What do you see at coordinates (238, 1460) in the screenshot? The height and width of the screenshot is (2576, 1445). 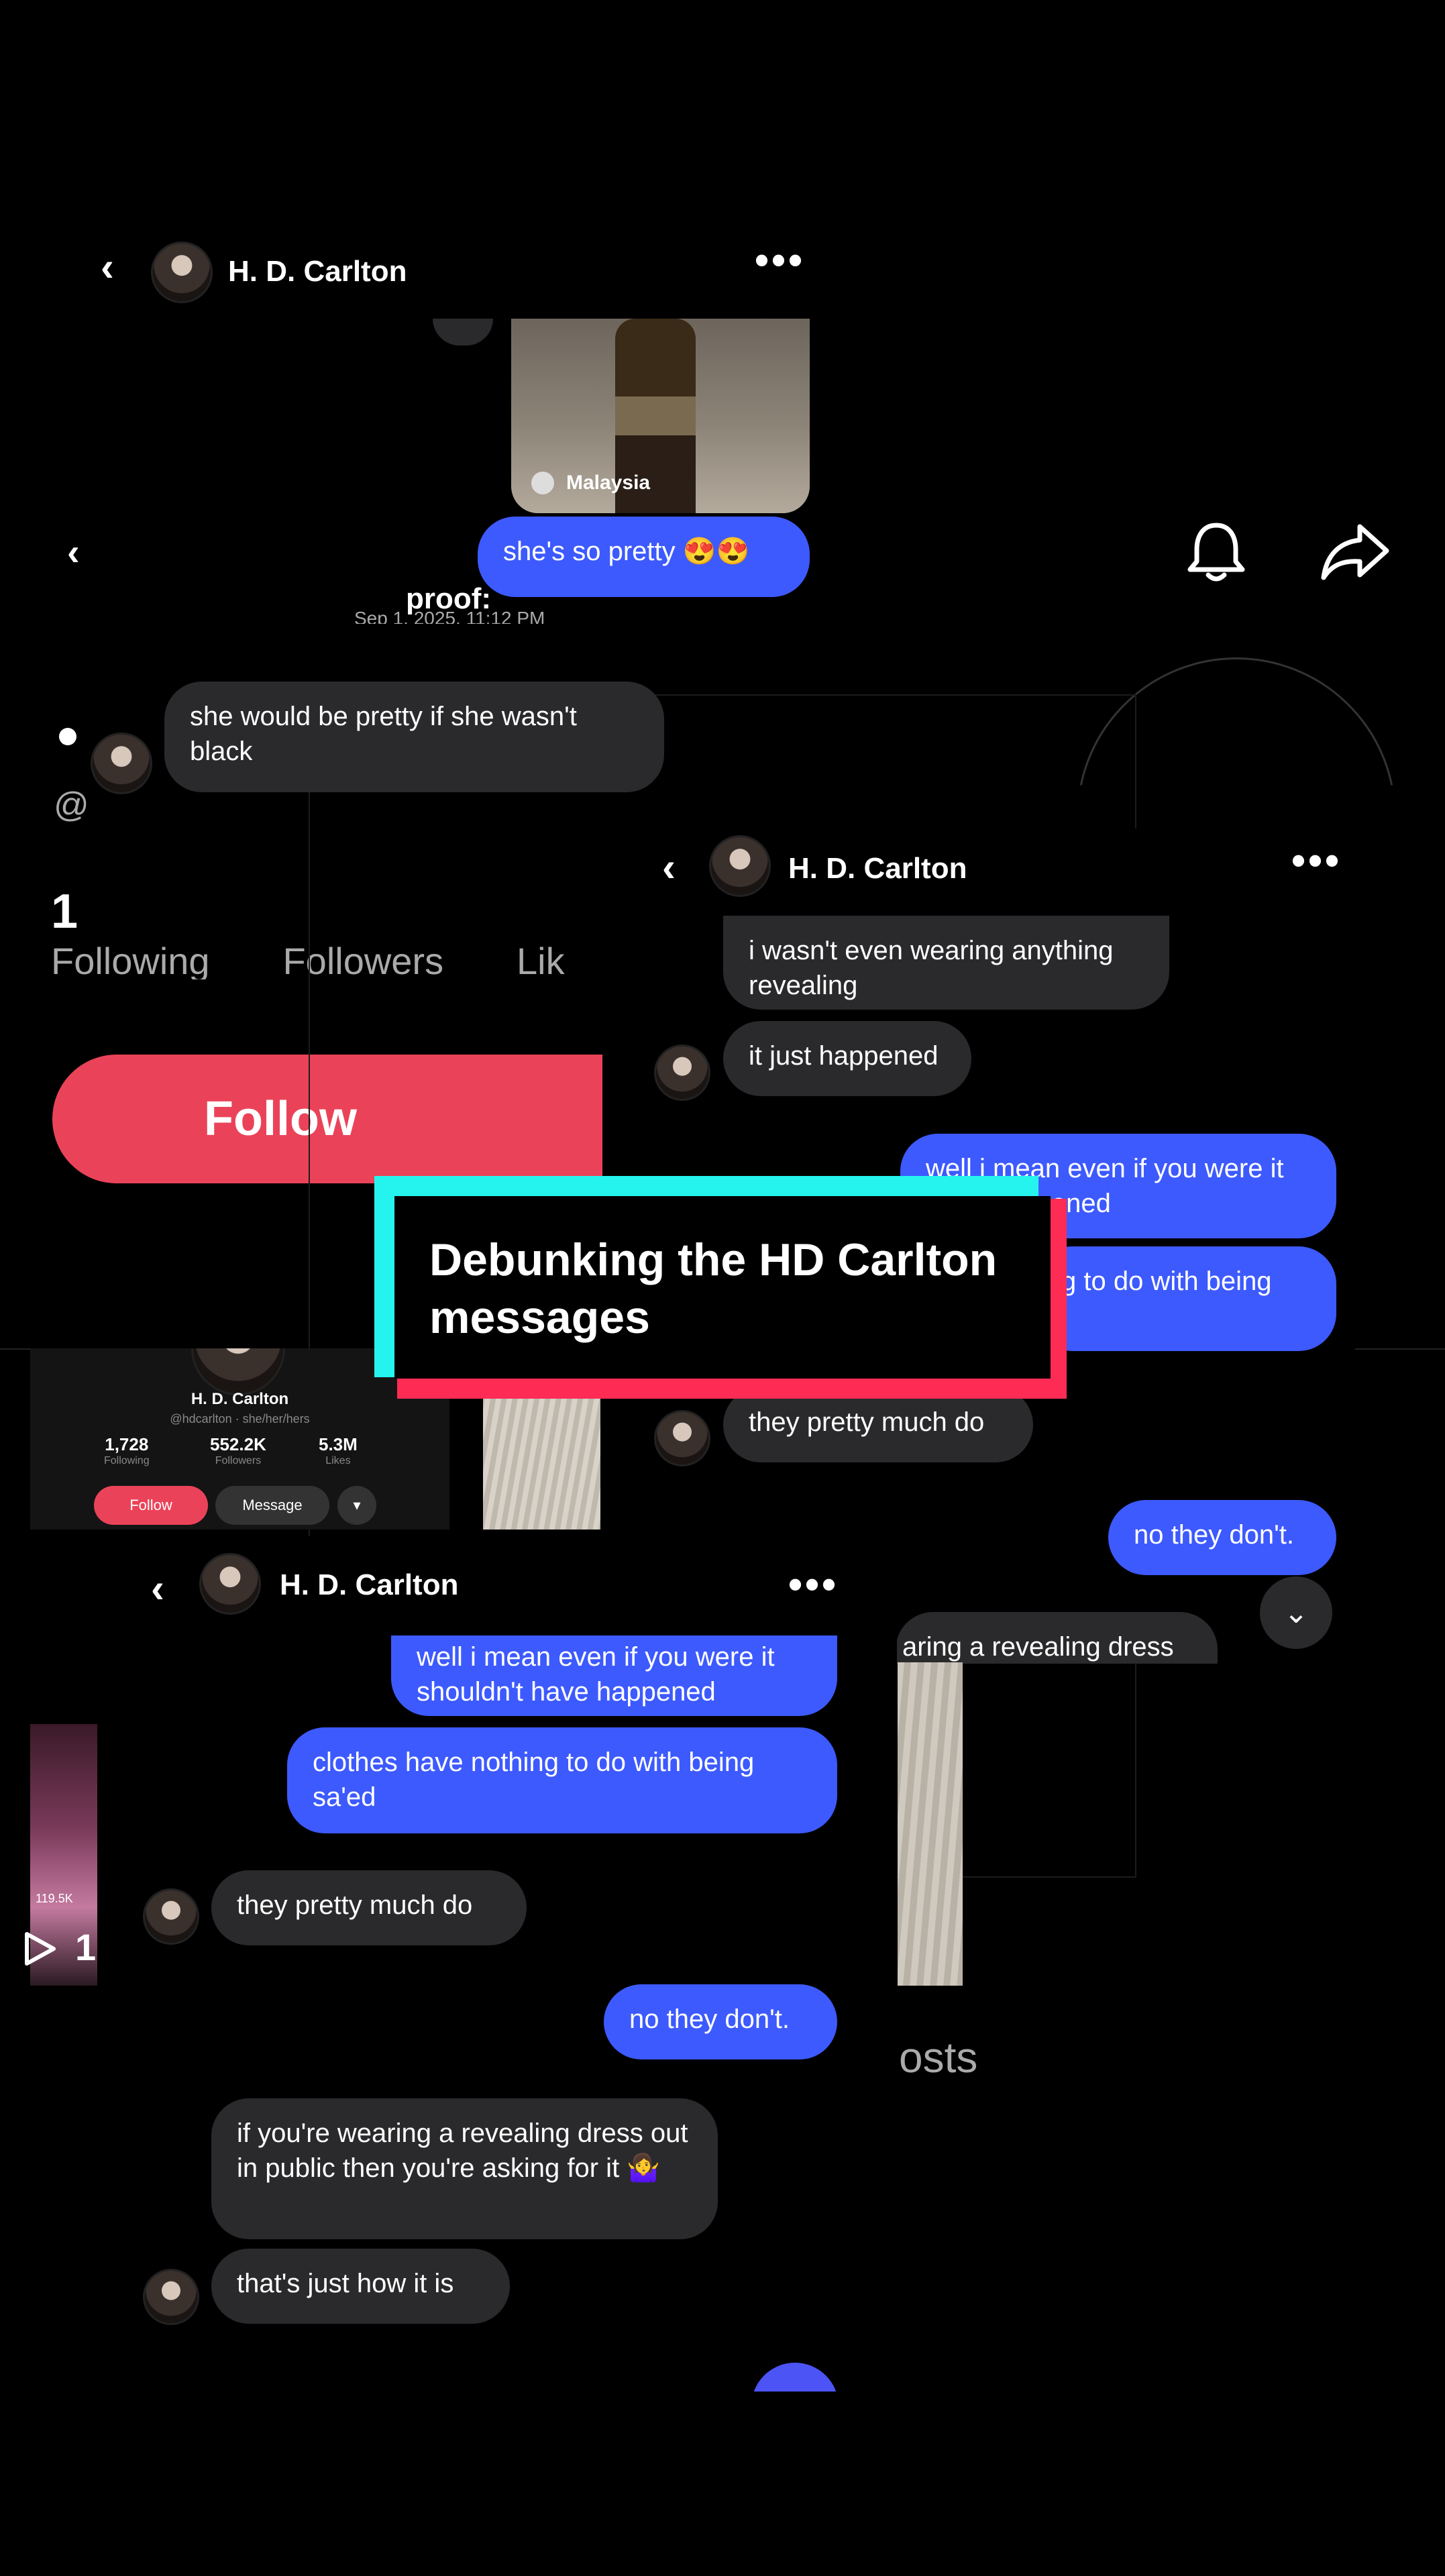 I see `mini-followers-label: Followers` at bounding box center [238, 1460].